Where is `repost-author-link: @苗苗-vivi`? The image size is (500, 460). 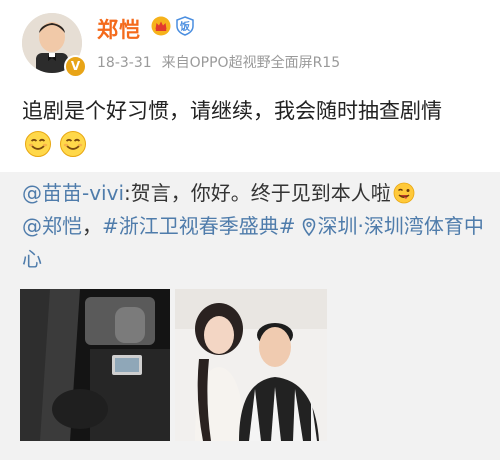
repost-author-link: @苗苗-vivi is located at coordinates (73, 193).